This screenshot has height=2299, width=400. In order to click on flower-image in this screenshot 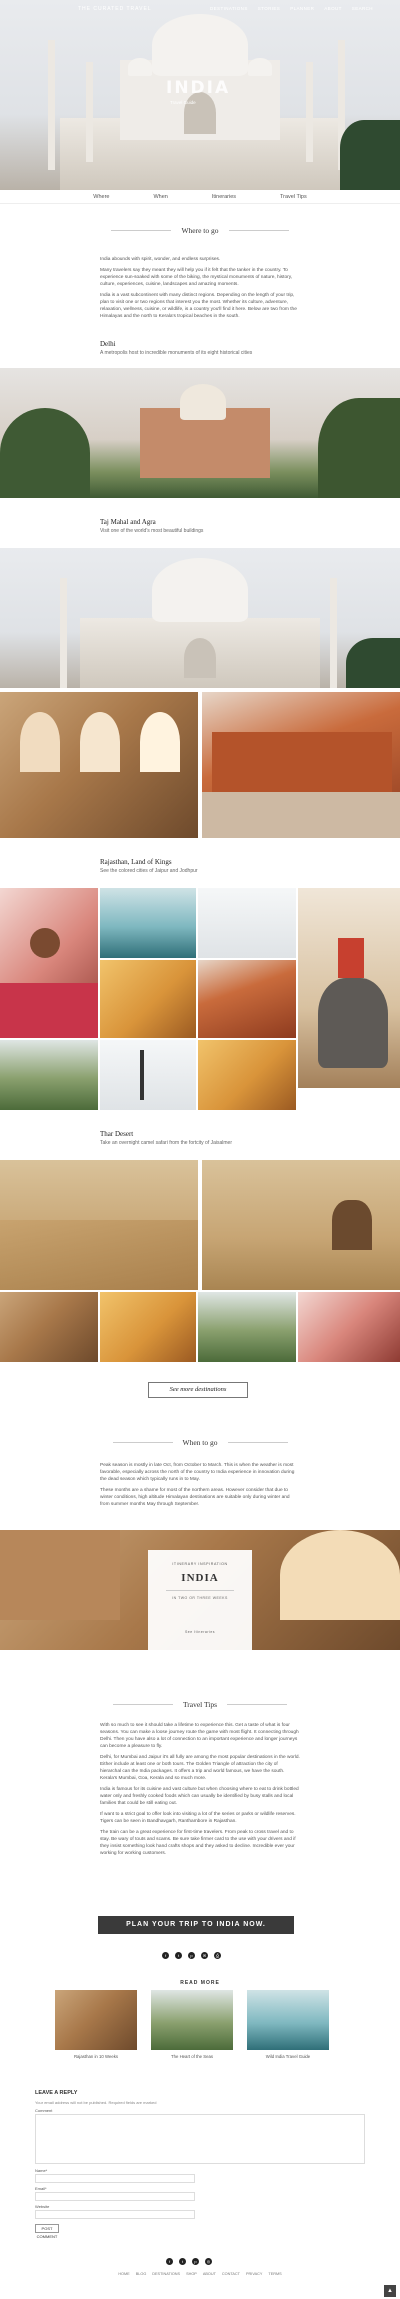, I will do `click(349, 1327)`.